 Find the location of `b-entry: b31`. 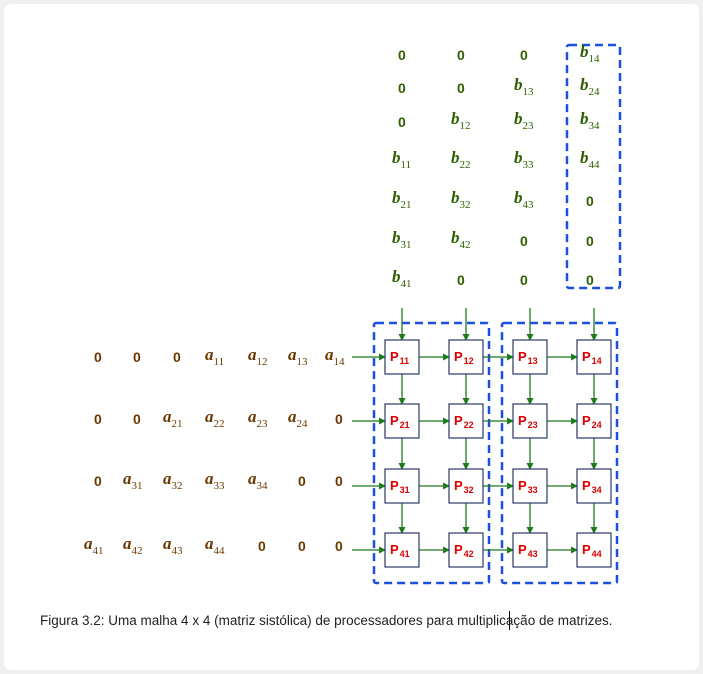

b-entry: b31 is located at coordinates (402, 239).